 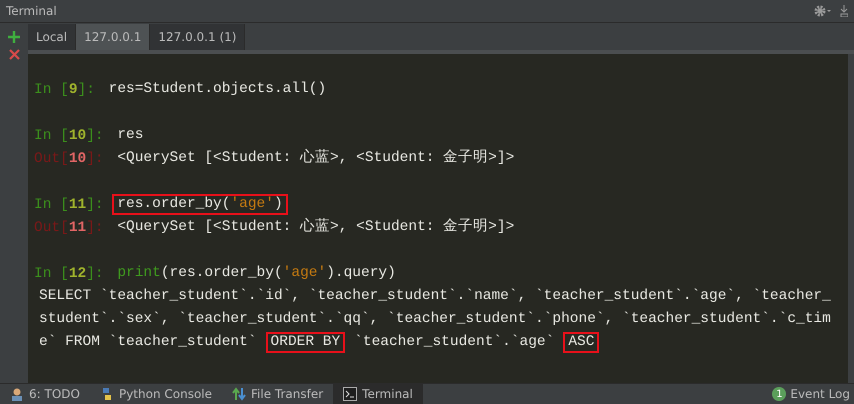 What do you see at coordinates (69, 274) in the screenshot?
I see `input-prompt: In [12]:` at bounding box center [69, 274].